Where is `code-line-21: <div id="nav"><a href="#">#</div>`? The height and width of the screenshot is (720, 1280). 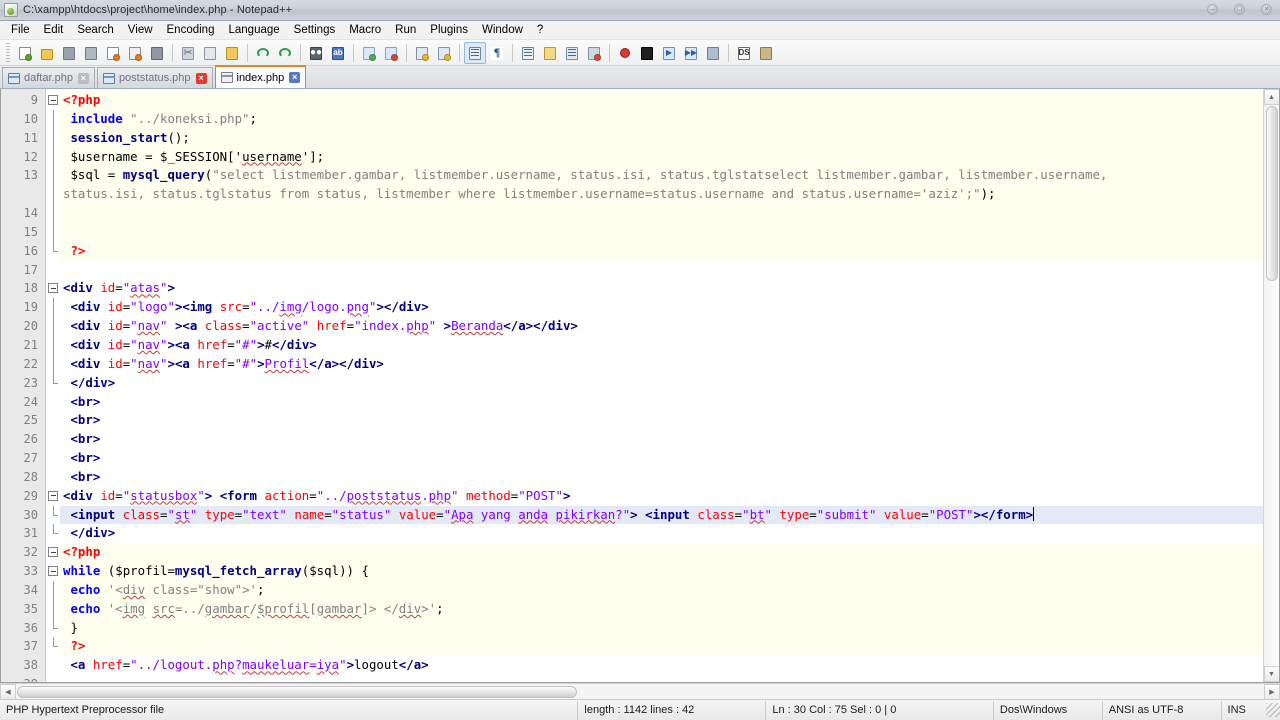
code-line-21: <div id="nav"><a href="#">#</div> is located at coordinates (661, 345).